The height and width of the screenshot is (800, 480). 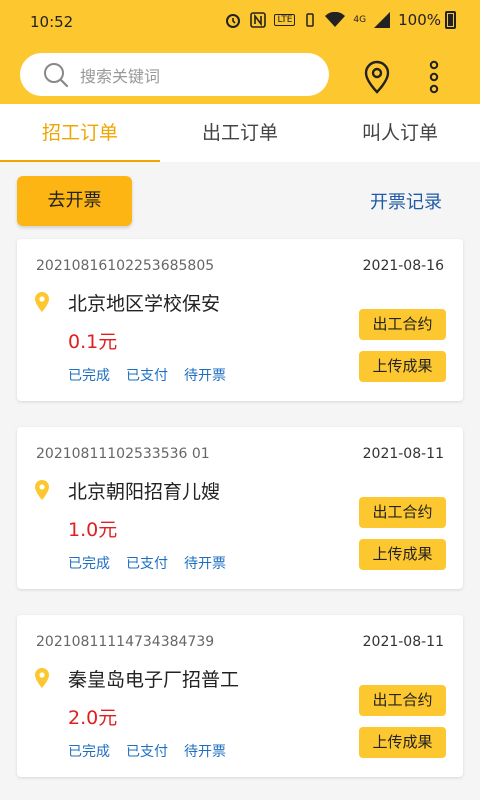 I want to click on order-title: 北京朝阳招育儿嫂, so click(x=144, y=492).